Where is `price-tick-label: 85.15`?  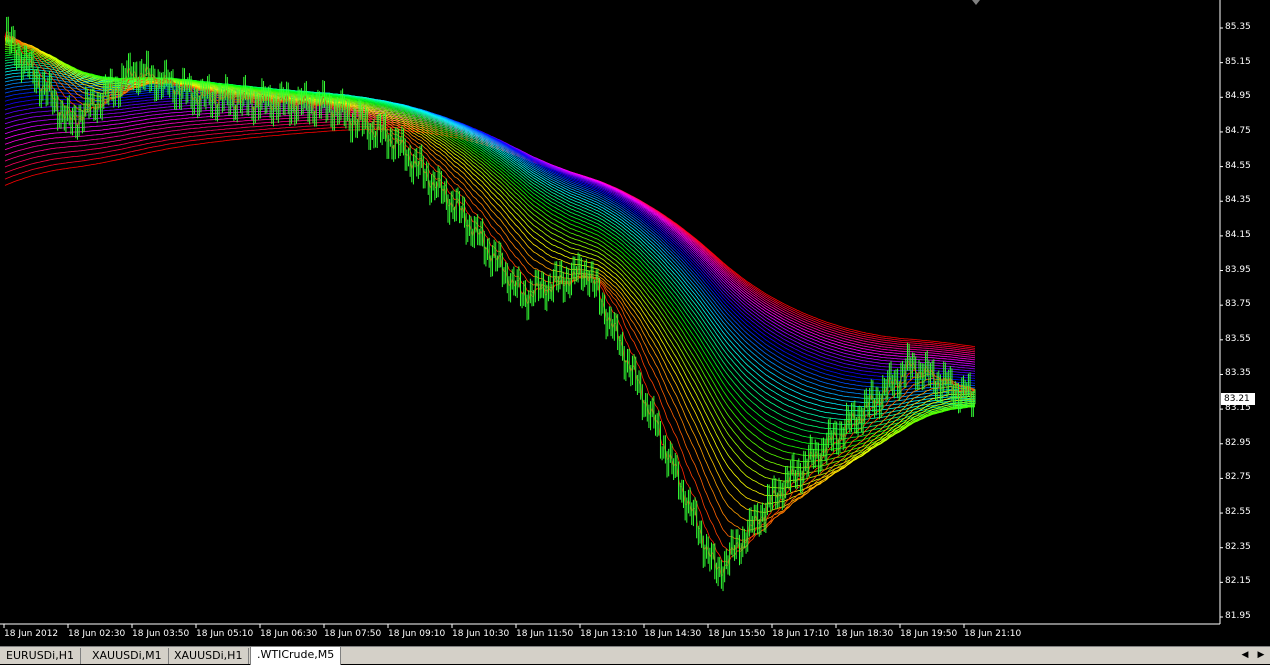 price-tick-label: 85.15 is located at coordinates (1238, 61).